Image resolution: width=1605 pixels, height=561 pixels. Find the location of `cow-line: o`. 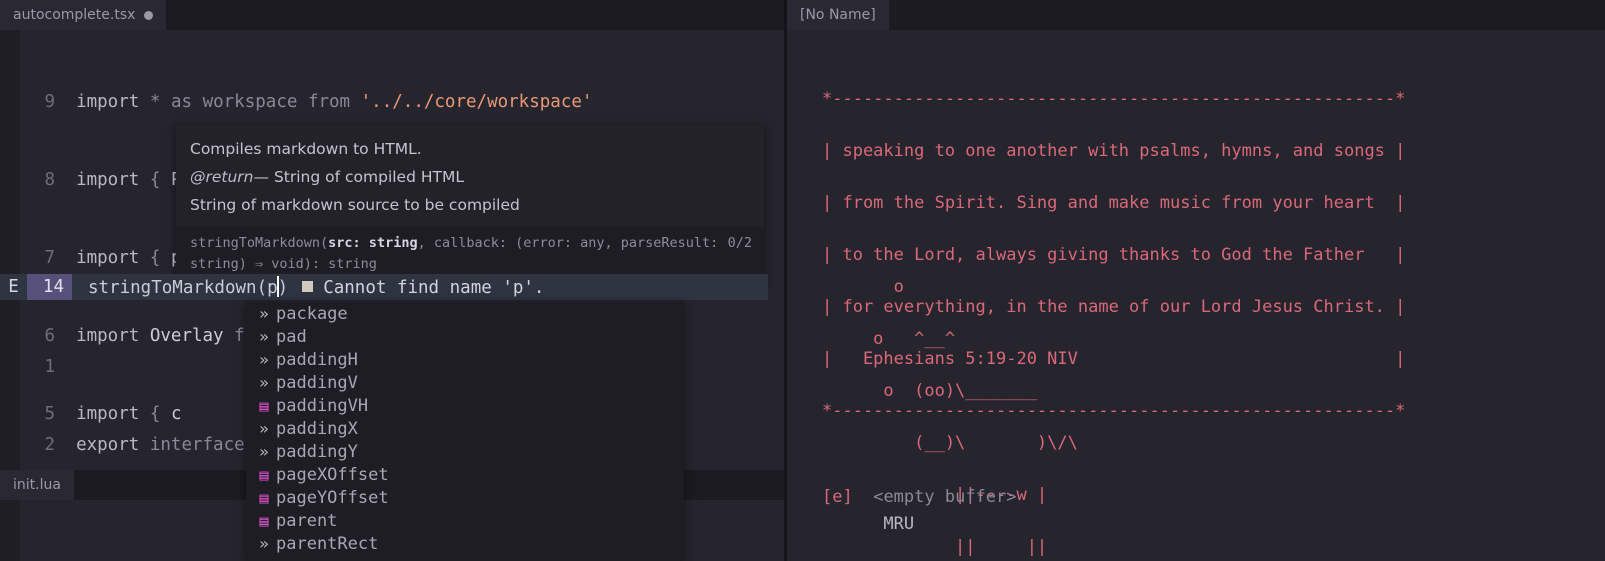

cow-line: o is located at coordinates (863, 287).